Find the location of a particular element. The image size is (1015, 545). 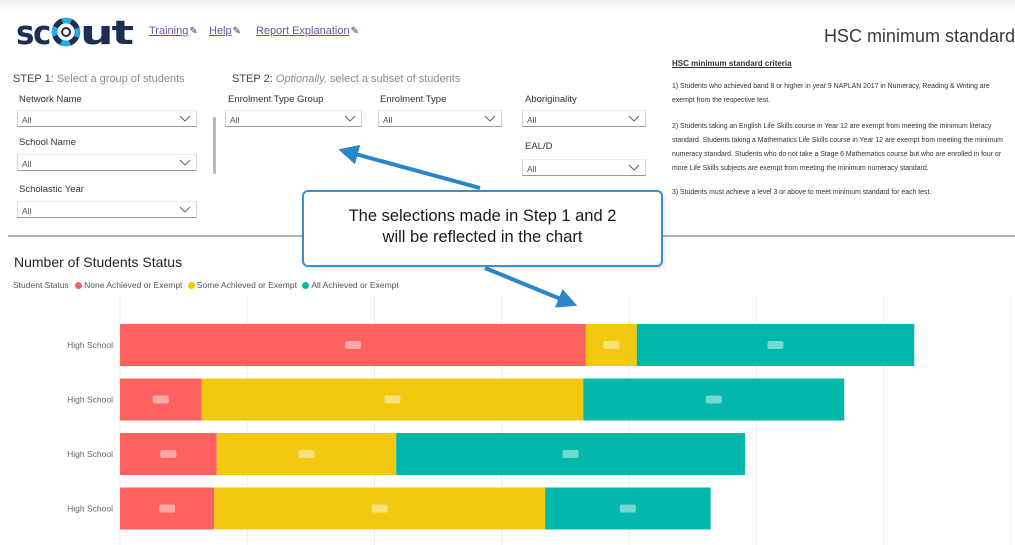

step1-label: STEP 1: is located at coordinates (33, 79).